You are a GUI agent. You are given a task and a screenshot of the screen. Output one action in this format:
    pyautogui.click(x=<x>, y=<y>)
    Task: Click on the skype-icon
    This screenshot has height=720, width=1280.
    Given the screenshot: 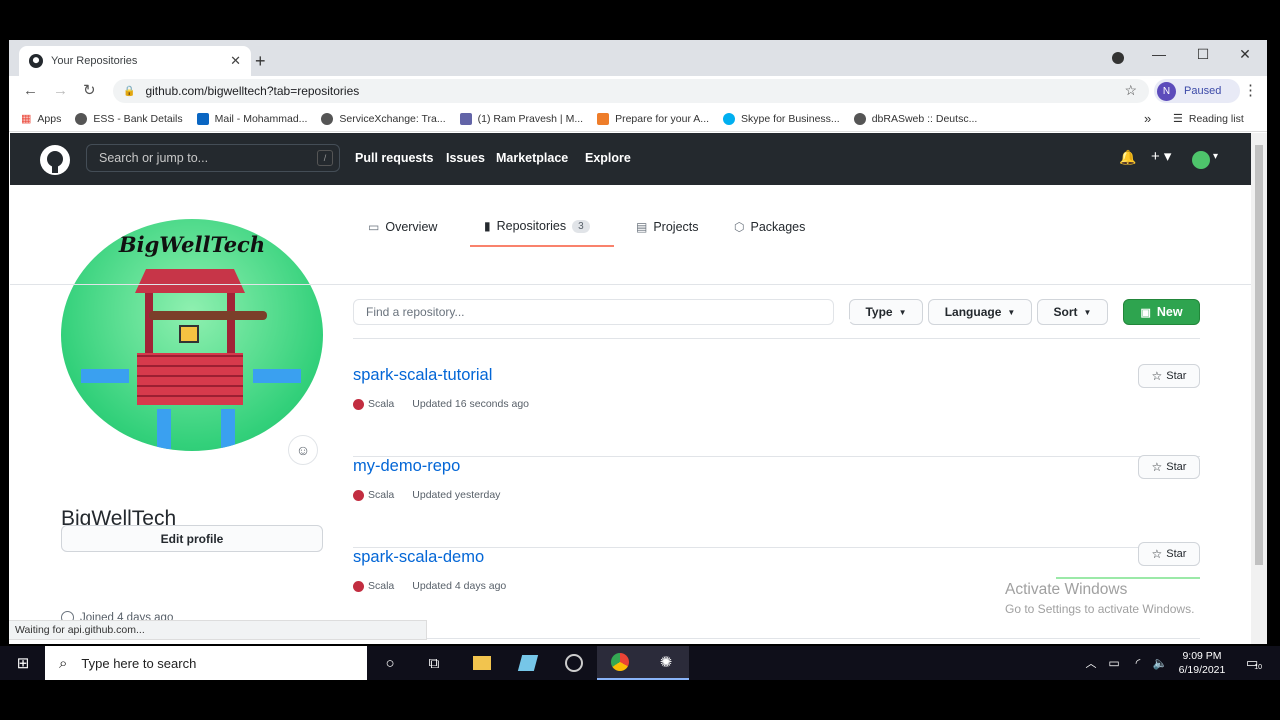 What is the action you would take?
    pyautogui.click(x=729, y=118)
    